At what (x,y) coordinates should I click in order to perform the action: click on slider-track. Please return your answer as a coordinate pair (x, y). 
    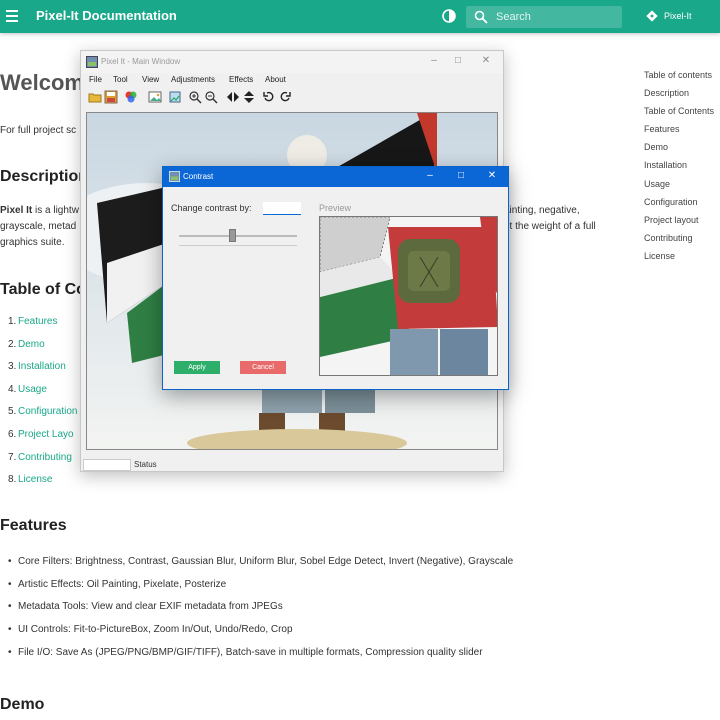
    Looking at the image, I should click on (238, 236).